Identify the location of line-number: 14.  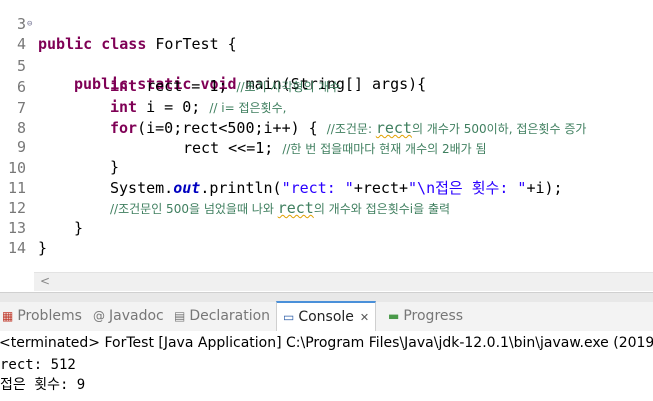
(16, 248).